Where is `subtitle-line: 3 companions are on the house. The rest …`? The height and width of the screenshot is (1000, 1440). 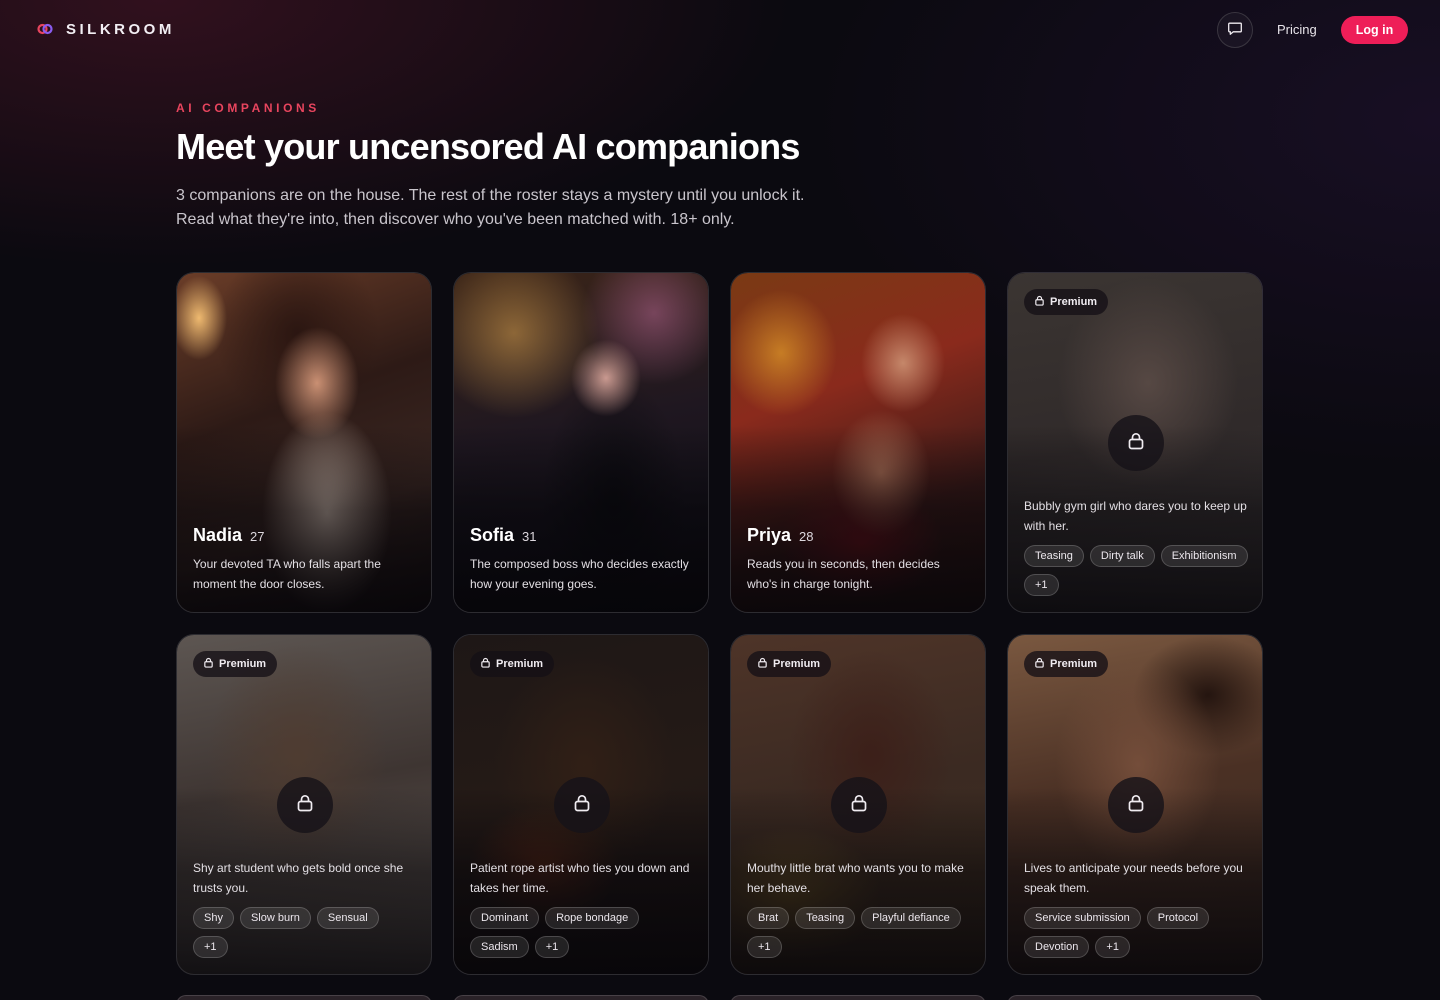
subtitle-line: 3 companions are on the house. The rest … is located at coordinates (490, 195).